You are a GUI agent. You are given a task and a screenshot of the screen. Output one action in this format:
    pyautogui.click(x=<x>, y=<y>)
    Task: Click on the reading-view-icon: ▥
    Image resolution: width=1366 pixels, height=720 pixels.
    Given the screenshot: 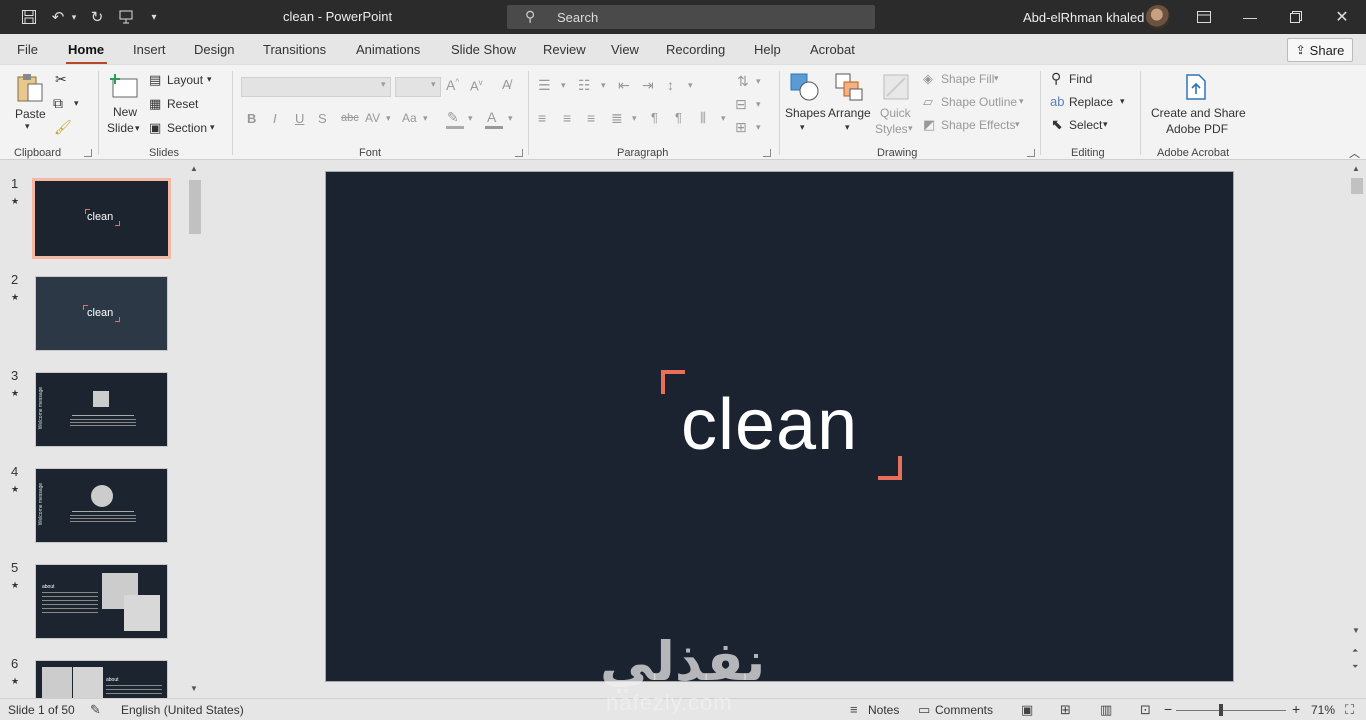 What is the action you would take?
    pyautogui.click(x=1106, y=710)
    